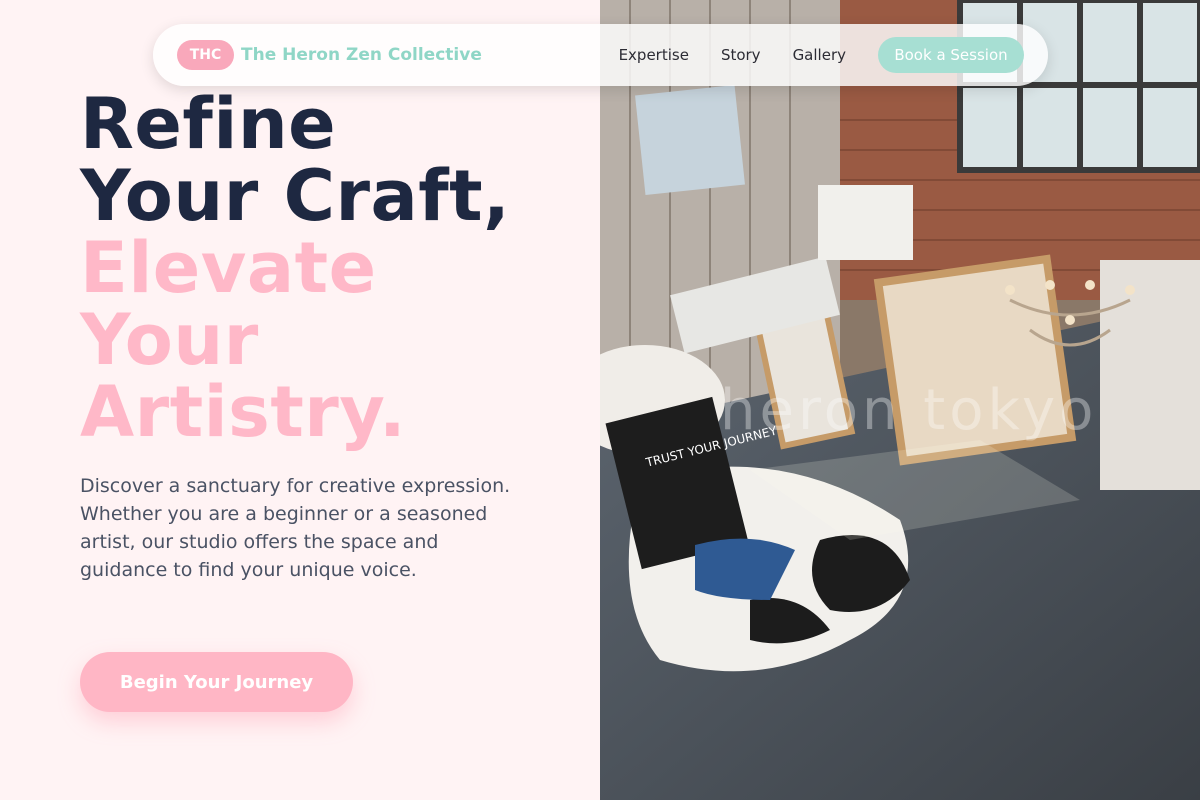 This screenshot has width=1200, height=800. I want to click on headline-line-4: Your, so click(169, 340).